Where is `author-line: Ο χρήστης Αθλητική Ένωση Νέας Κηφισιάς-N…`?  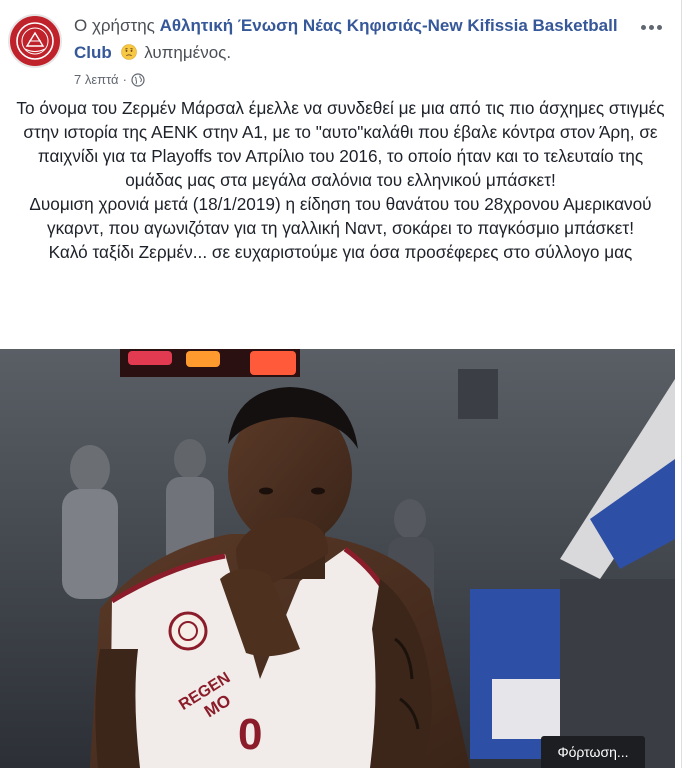 author-line: Ο χρήστης Αθλητική Ένωση Νέας Κηφισιάς-N… is located at coordinates (354, 39).